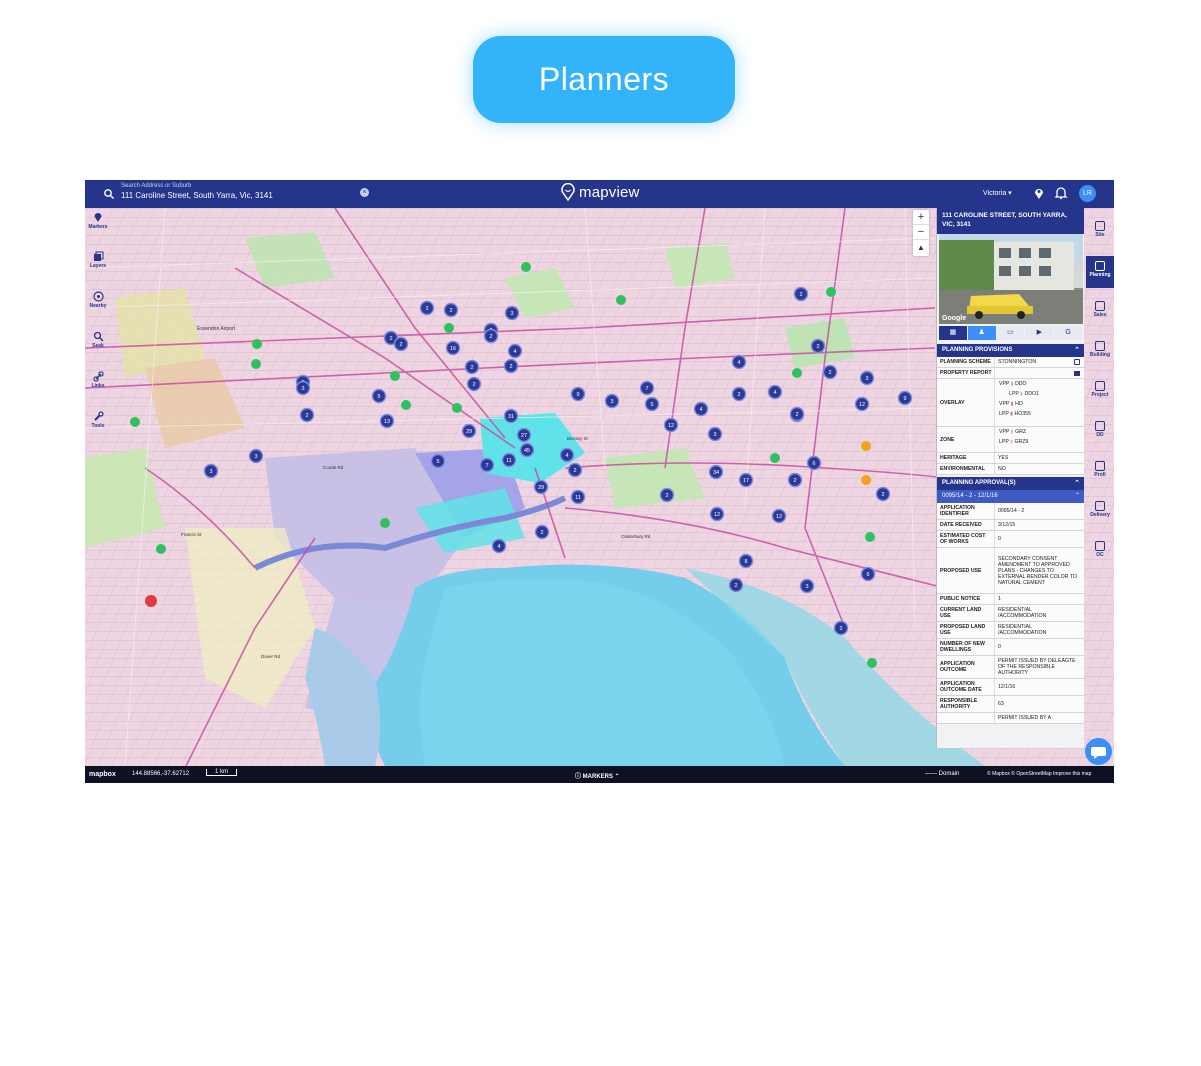  I want to click on planning-scheme-value: STONNINGTON, so click(1017, 362).